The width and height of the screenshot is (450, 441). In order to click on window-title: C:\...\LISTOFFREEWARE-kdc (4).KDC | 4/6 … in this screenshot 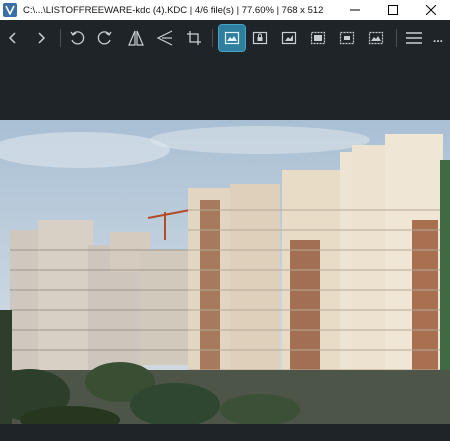, I will do `click(173, 10)`.